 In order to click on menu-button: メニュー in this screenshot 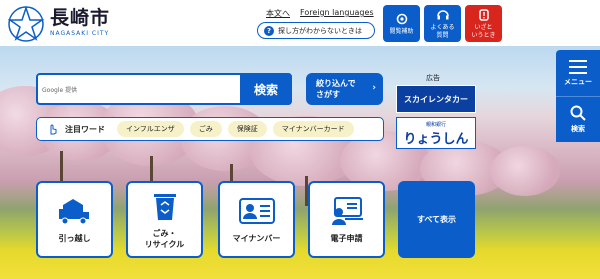, I will do `click(578, 73)`.